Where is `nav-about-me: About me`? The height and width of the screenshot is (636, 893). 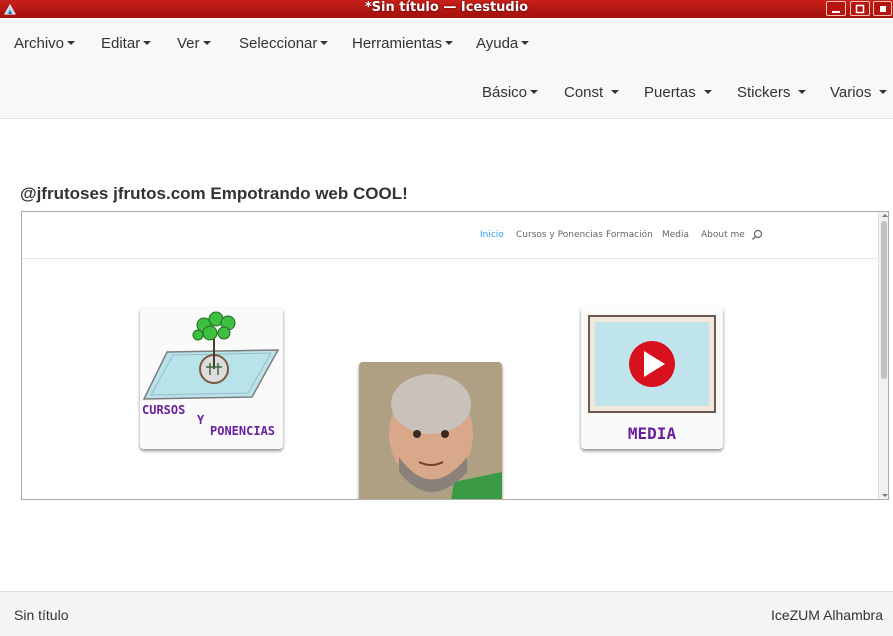 nav-about-me: About me is located at coordinates (723, 235).